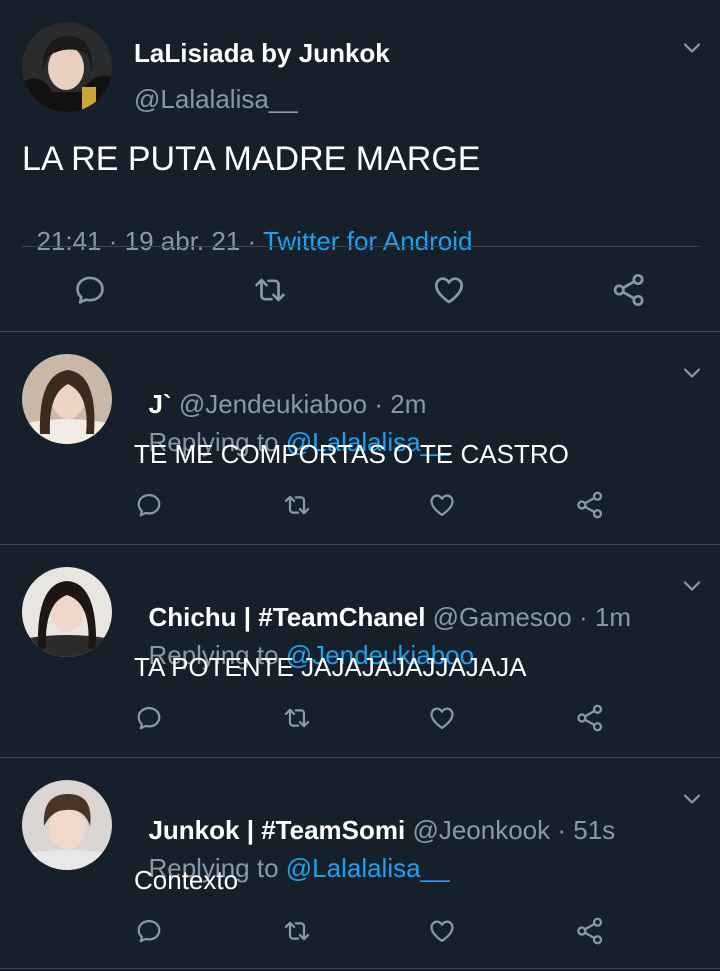  I want to click on tweet-text: LA RE PUTA MADRE MARGE, so click(251, 159).